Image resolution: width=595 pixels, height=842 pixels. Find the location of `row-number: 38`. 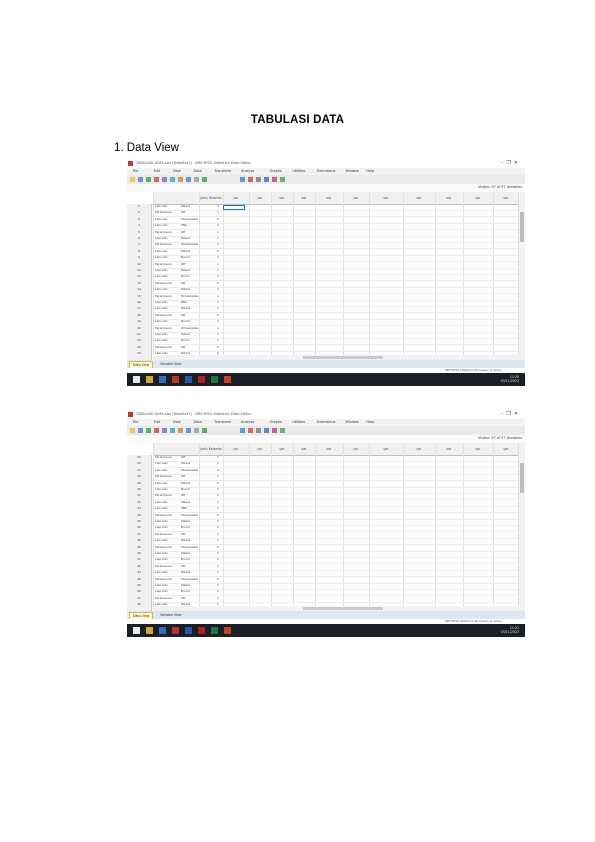

row-number: 38 is located at coordinates (139, 540).